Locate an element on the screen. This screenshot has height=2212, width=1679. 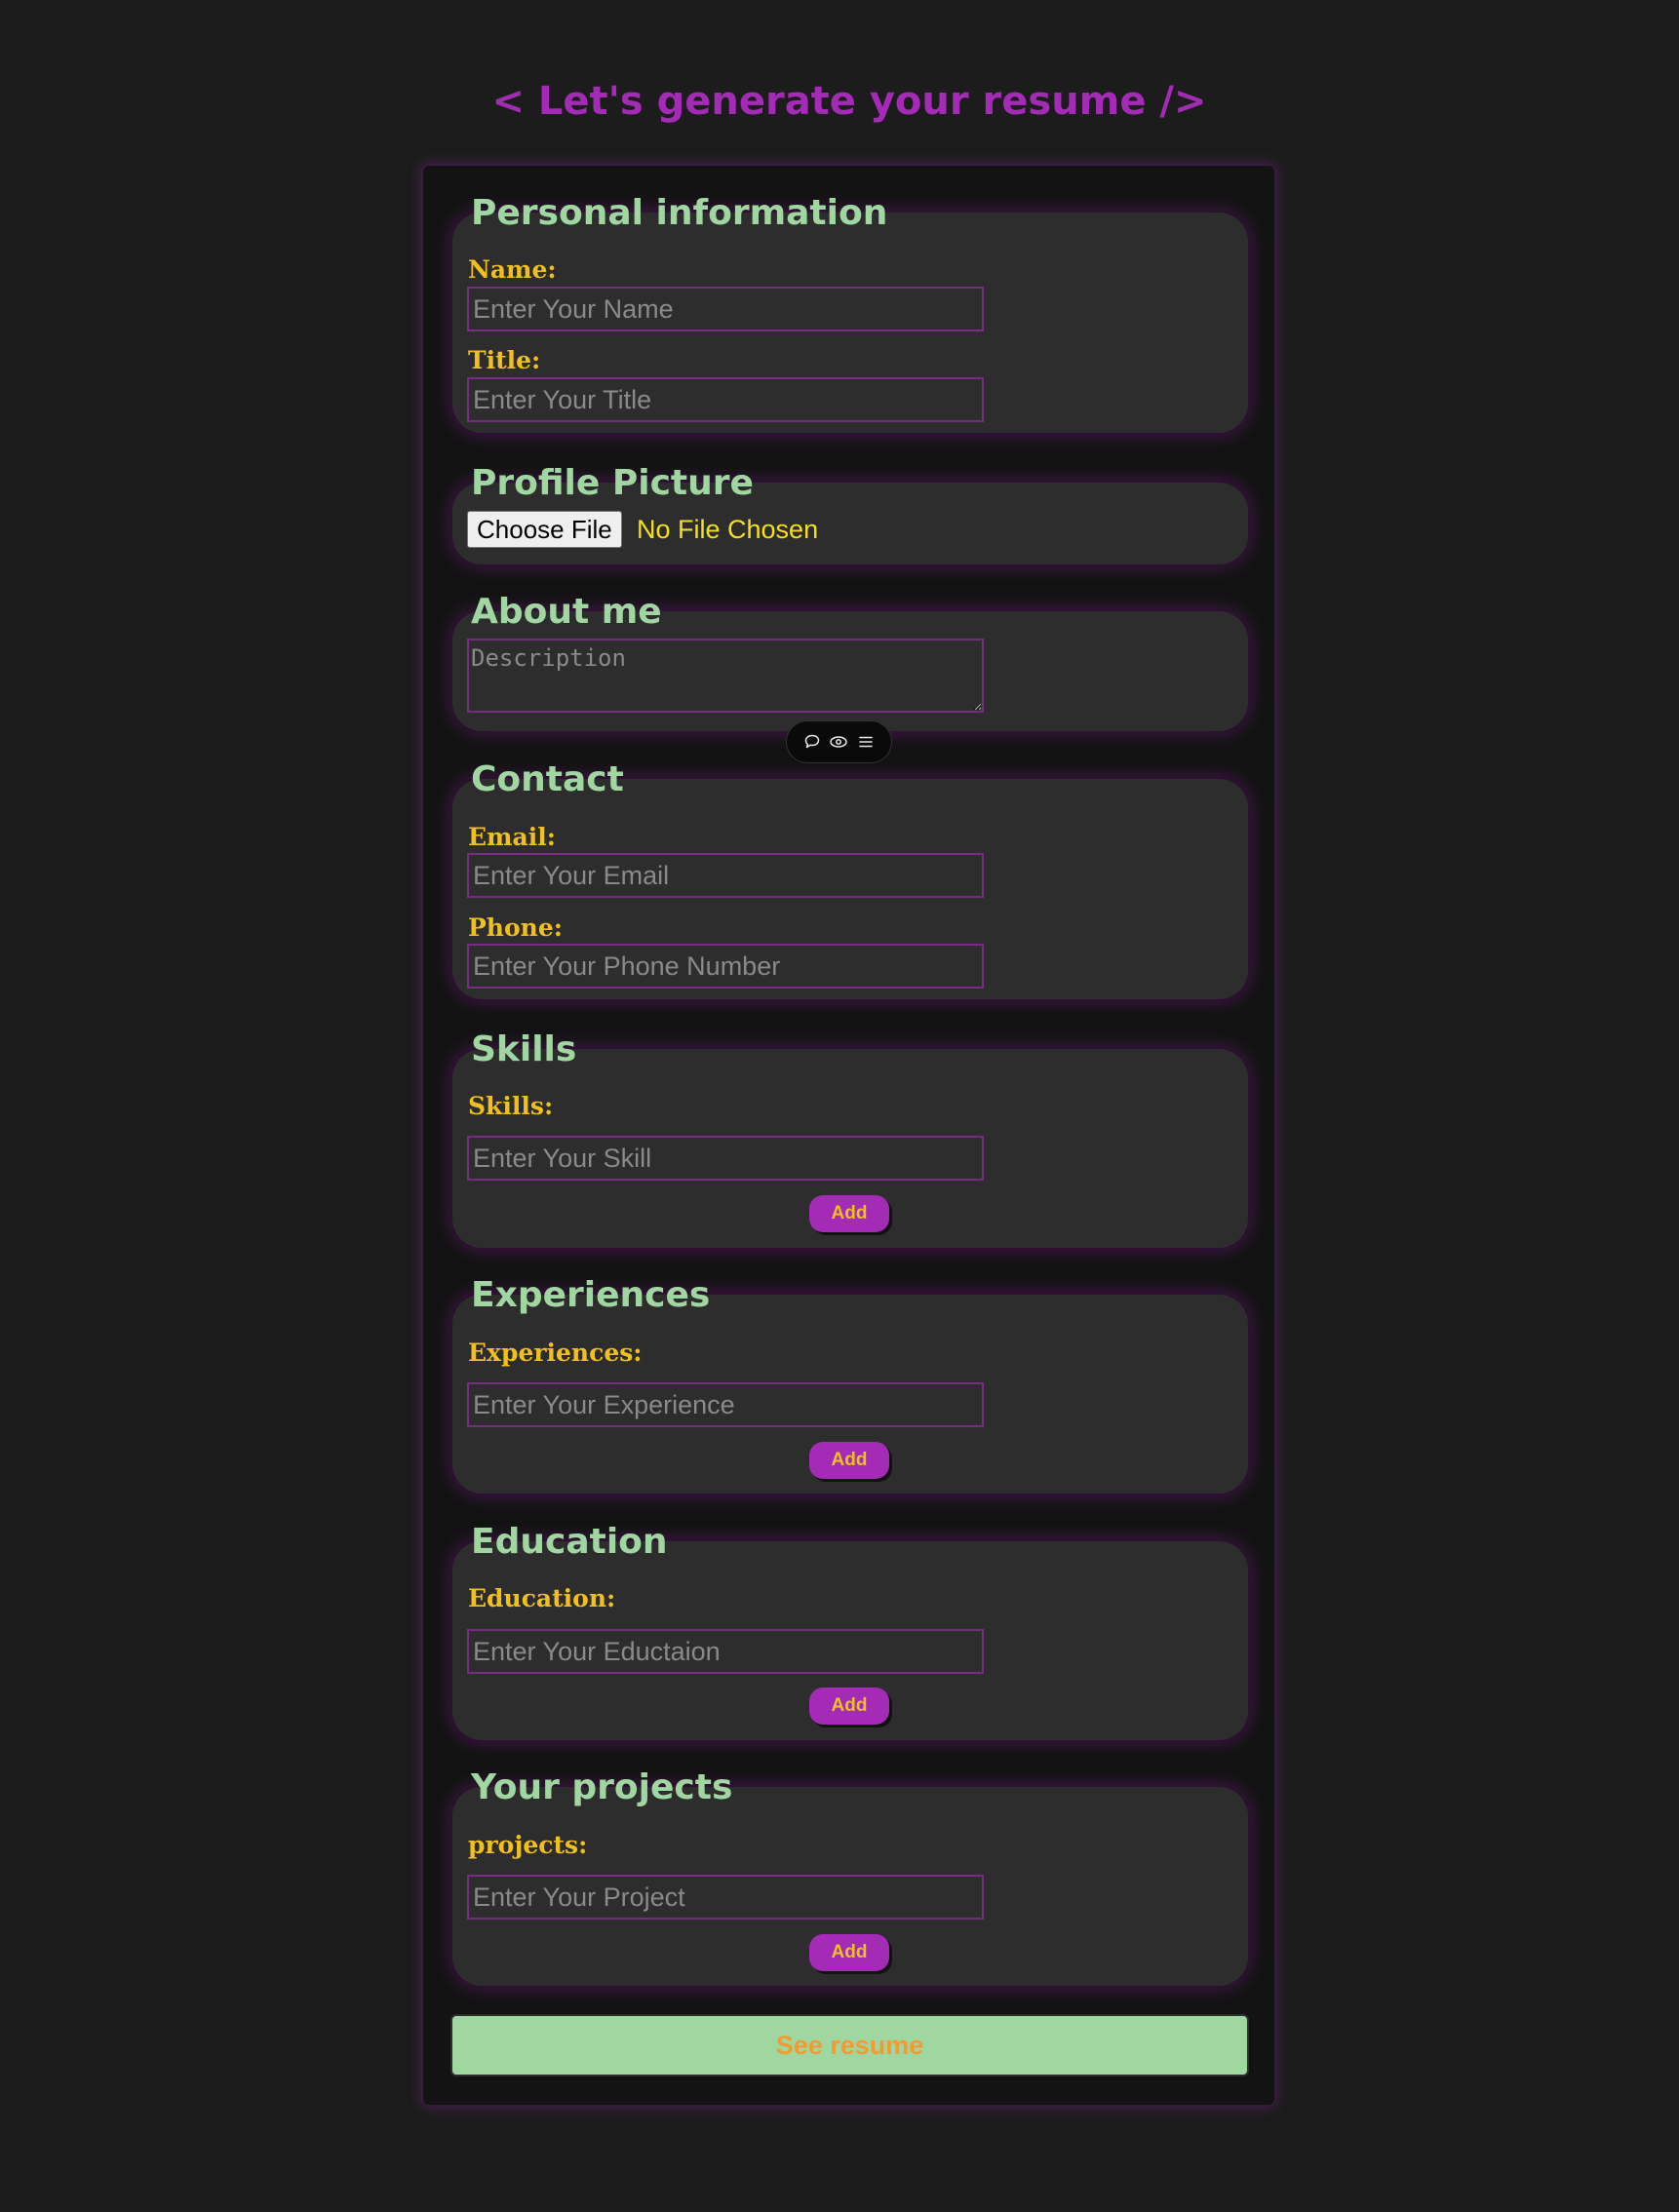
education-input is located at coordinates (725, 1651).